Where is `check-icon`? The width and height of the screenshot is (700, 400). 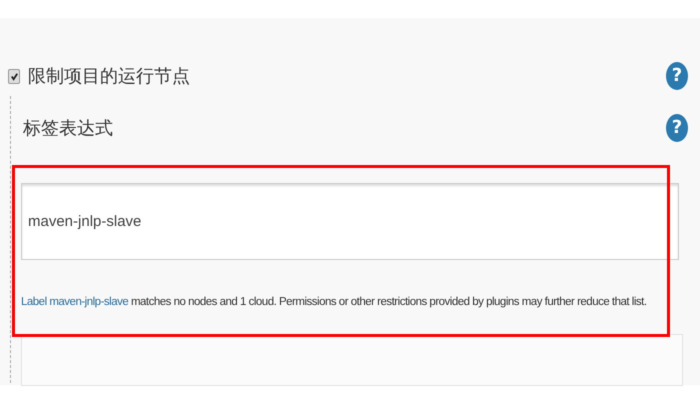 check-icon is located at coordinates (14, 76).